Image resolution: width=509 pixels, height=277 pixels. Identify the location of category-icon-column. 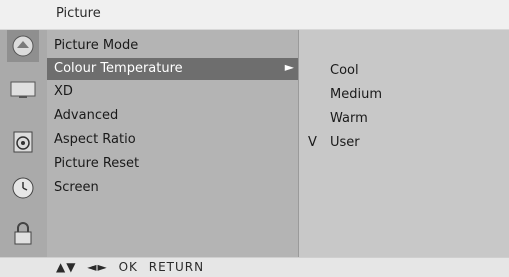
(23, 143).